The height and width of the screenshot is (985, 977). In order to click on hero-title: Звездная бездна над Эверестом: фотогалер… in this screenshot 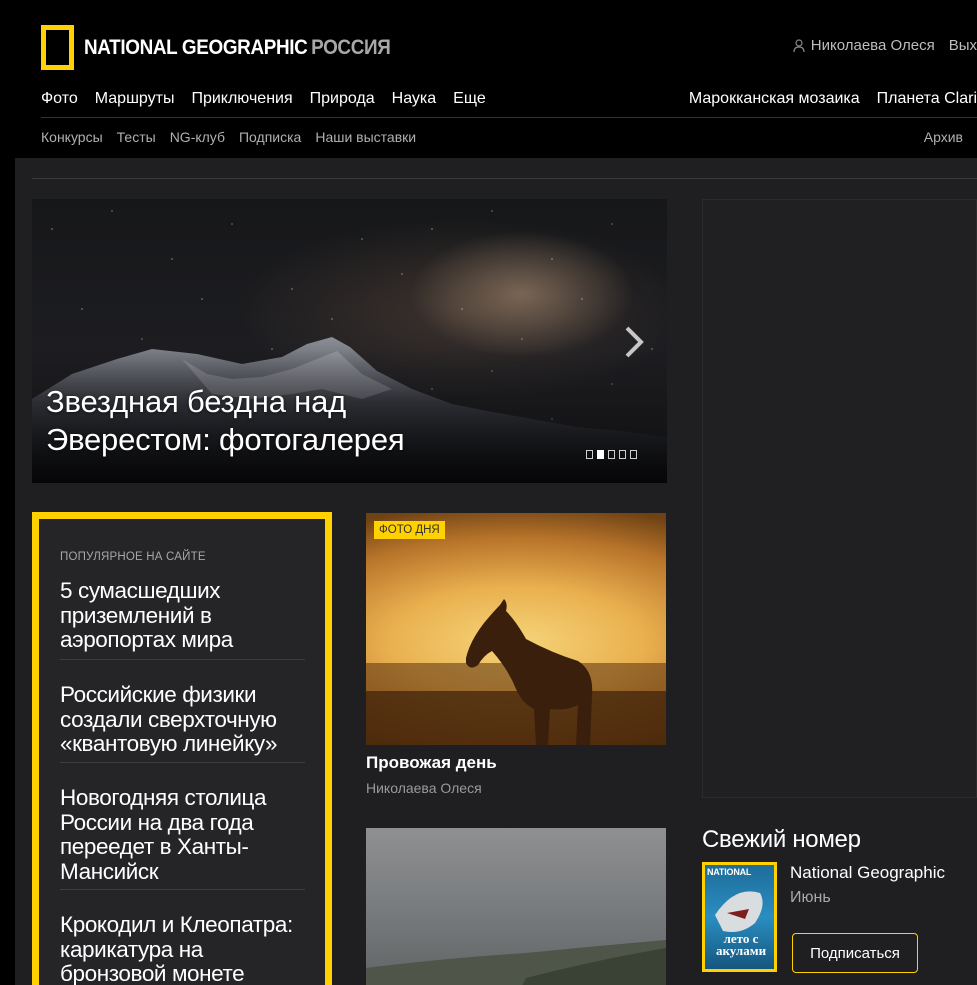, I will do `click(281, 421)`.